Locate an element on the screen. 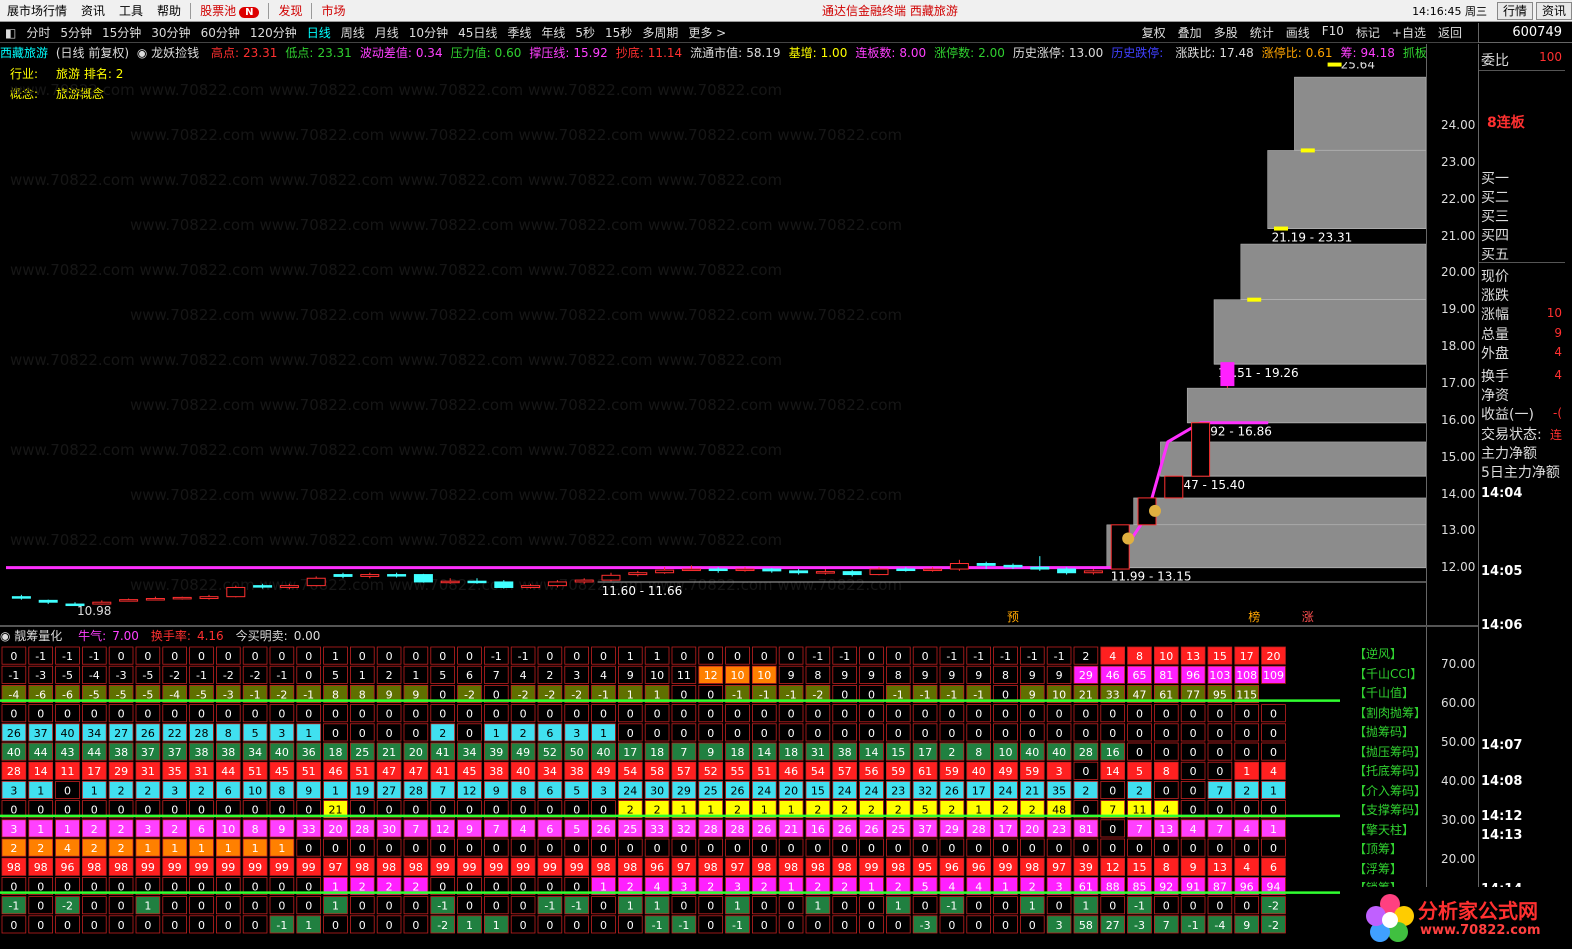  period-tab: 周线 is located at coordinates (353, 32).